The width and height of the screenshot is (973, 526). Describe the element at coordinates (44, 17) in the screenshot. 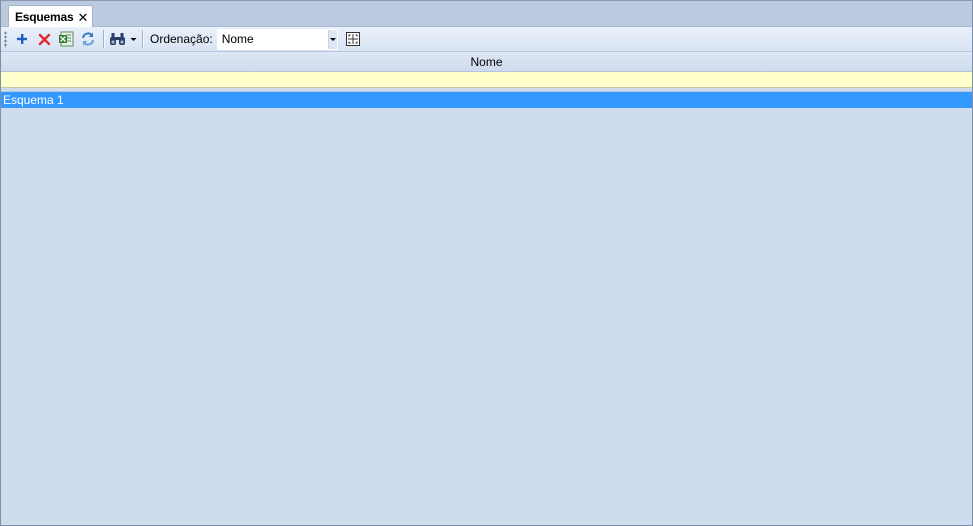

I see `tab-label: Esquemas` at that location.